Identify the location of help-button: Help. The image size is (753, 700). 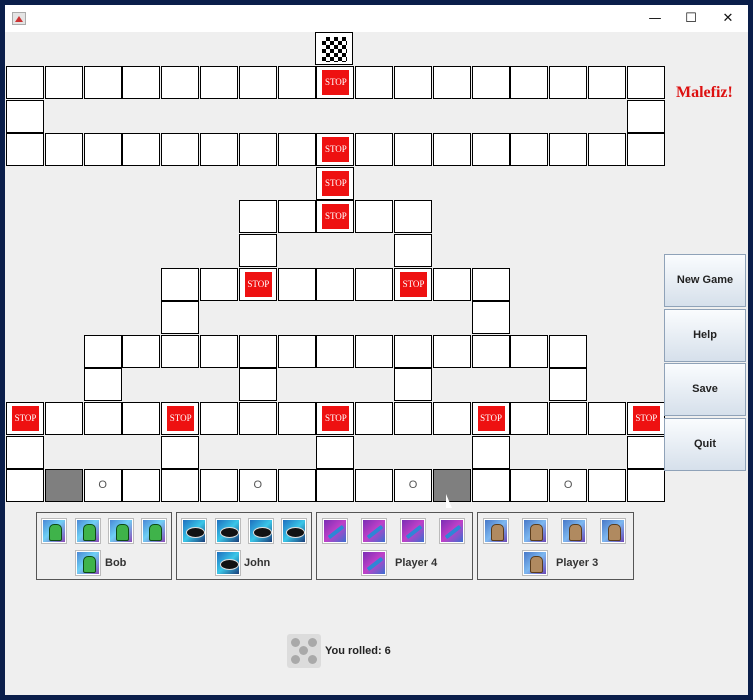
(705, 335).